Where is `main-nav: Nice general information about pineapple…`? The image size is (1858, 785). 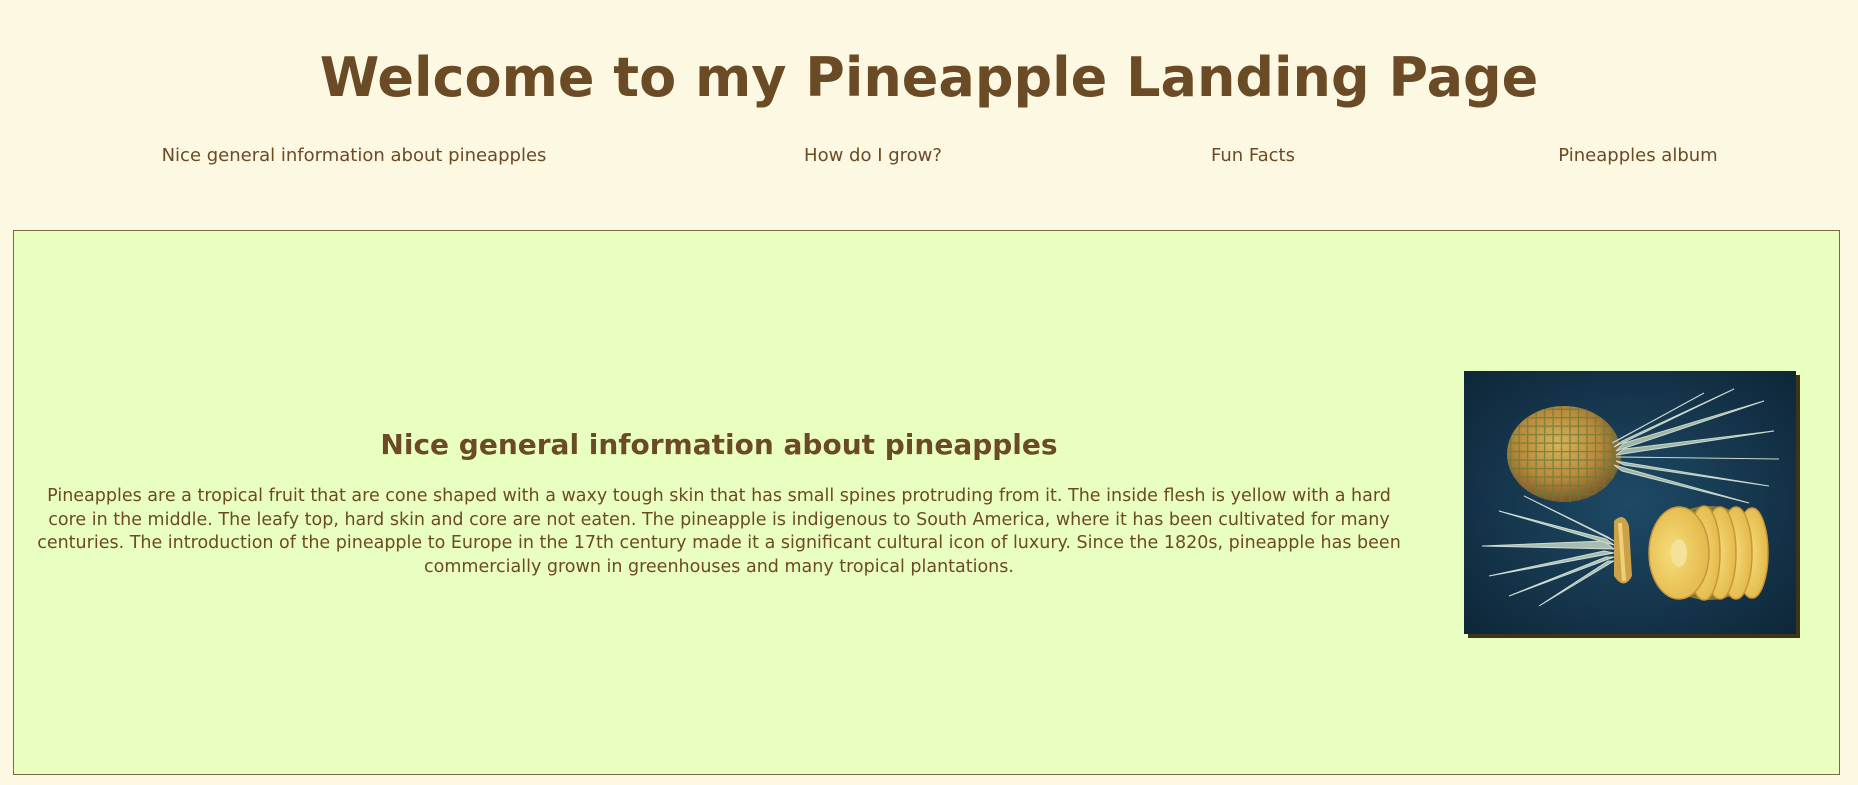
main-nav: Nice general information about pineapple… is located at coordinates (929, 156).